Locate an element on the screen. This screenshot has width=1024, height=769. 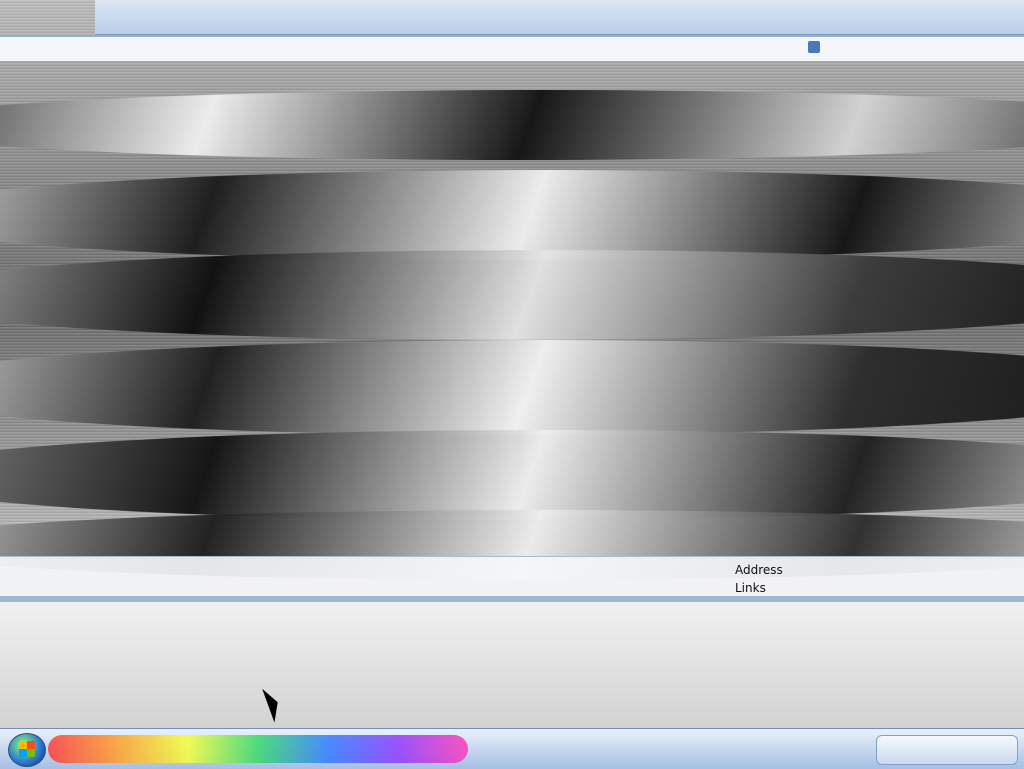
address-strip is located at coordinates (512, 49).